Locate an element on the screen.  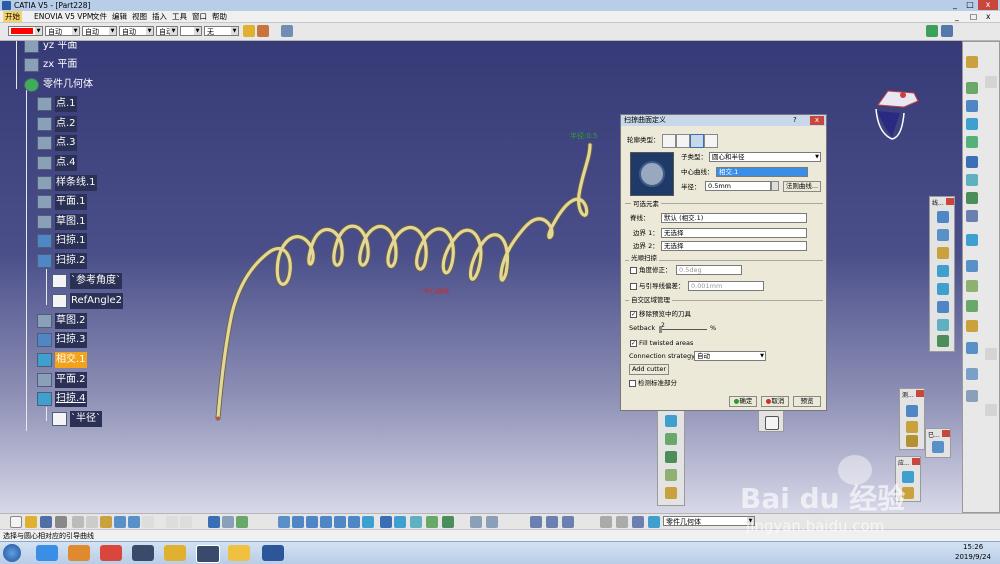
swap-space-icon is located at coordinates (448, 522).